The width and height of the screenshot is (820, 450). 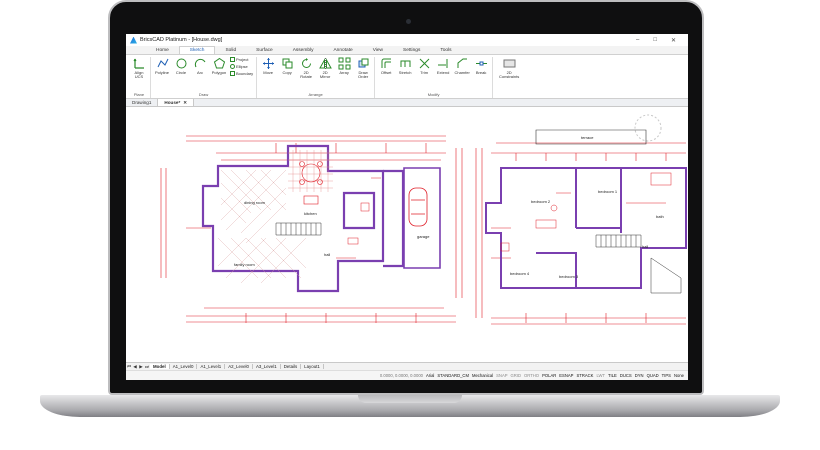 I want to click on offset-icon, so click(x=386, y=63).